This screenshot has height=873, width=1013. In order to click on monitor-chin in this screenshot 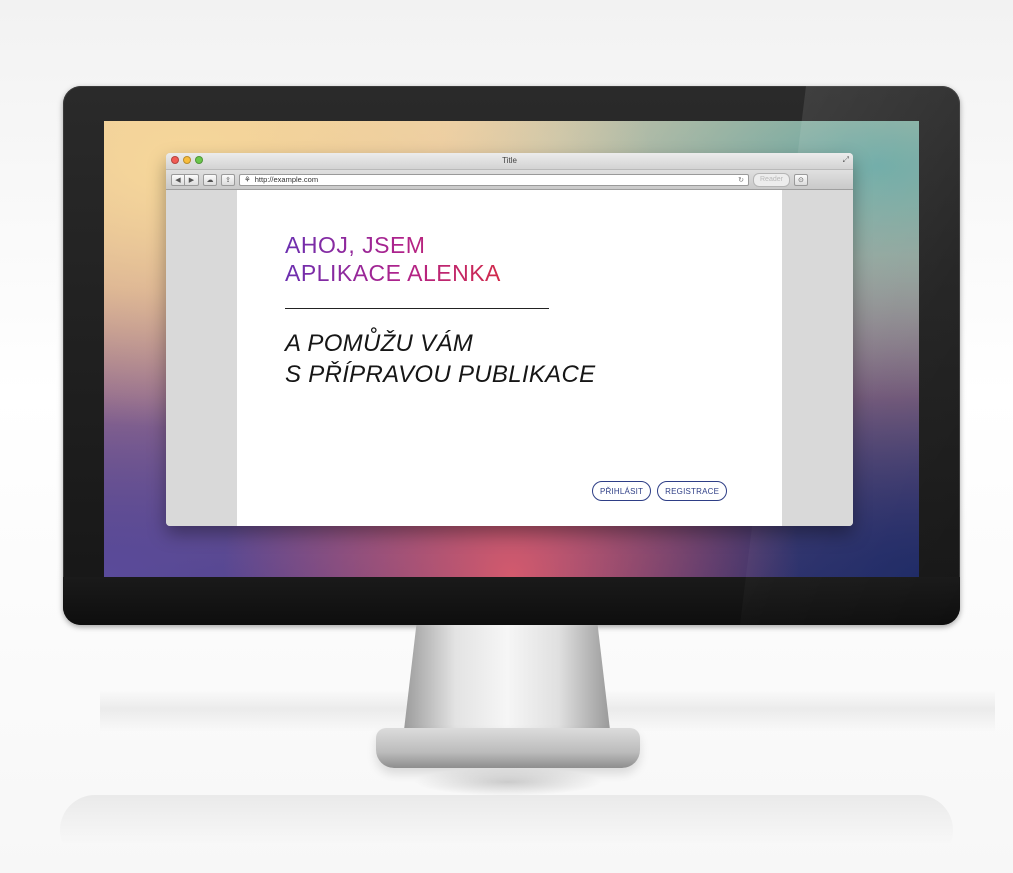, I will do `click(511, 601)`.